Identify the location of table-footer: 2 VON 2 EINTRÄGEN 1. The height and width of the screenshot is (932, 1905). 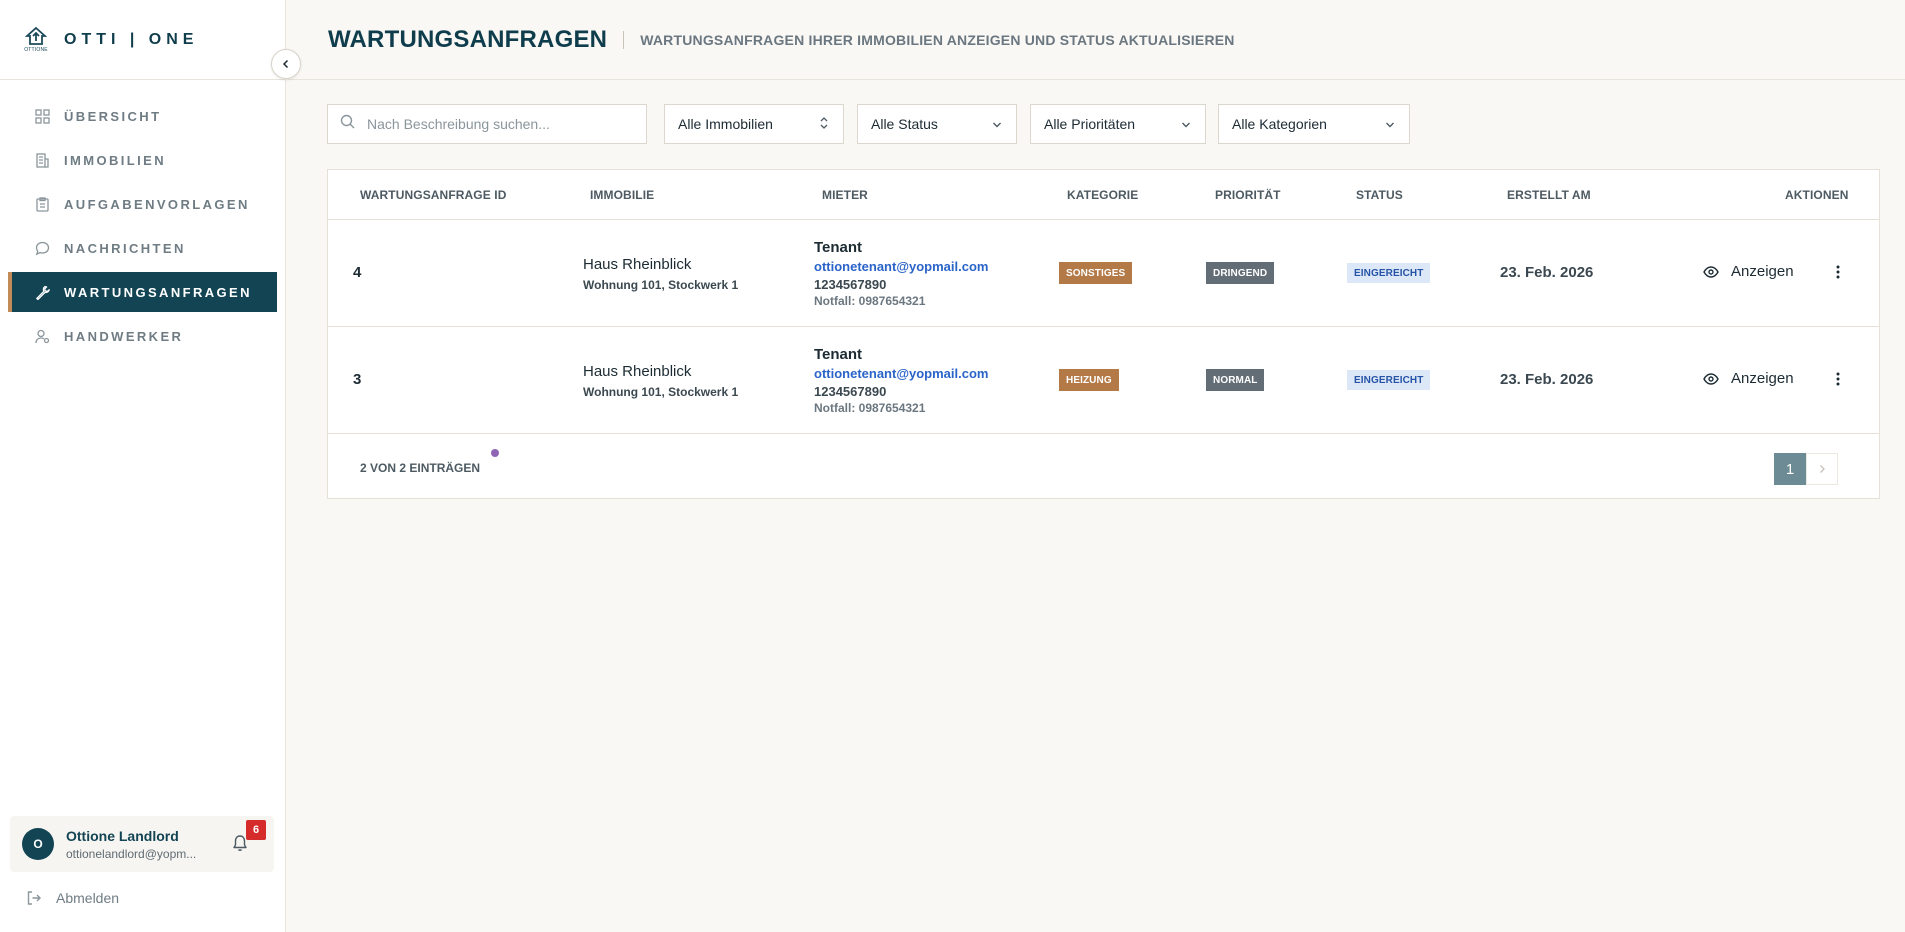
(1103, 466).